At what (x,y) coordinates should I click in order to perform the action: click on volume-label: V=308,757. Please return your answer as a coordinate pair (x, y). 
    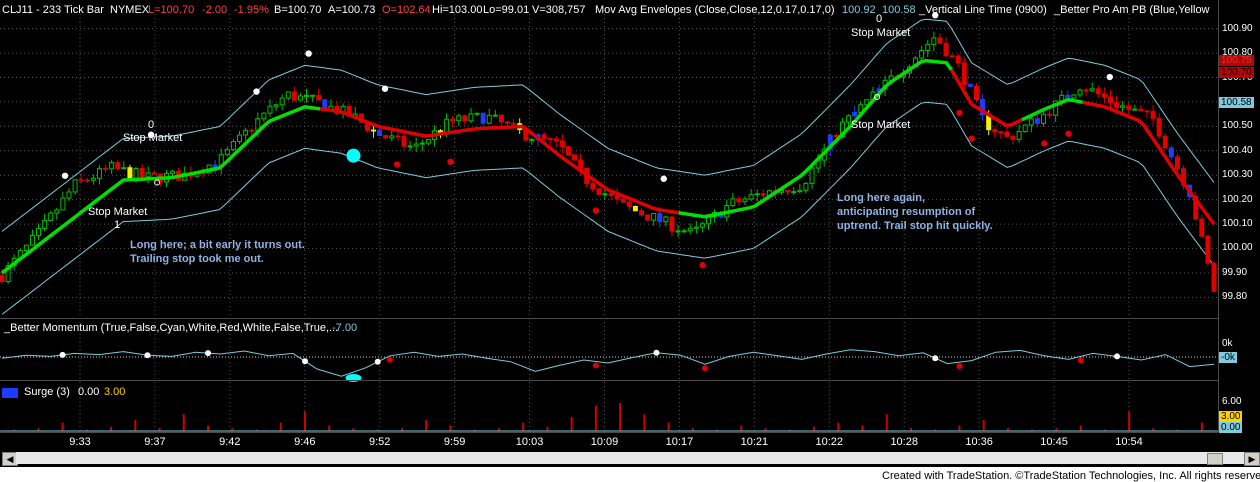
    Looking at the image, I should click on (559, 10).